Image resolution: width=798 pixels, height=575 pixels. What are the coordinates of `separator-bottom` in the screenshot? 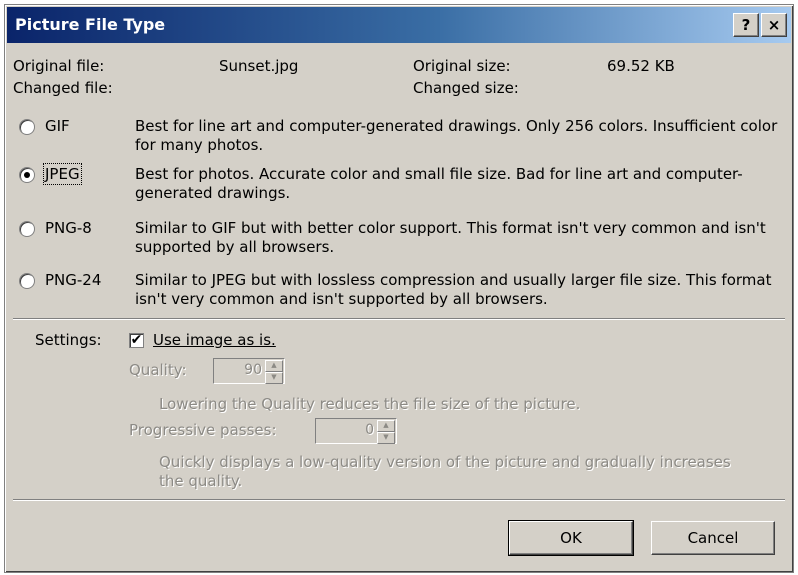 It's located at (399, 500).